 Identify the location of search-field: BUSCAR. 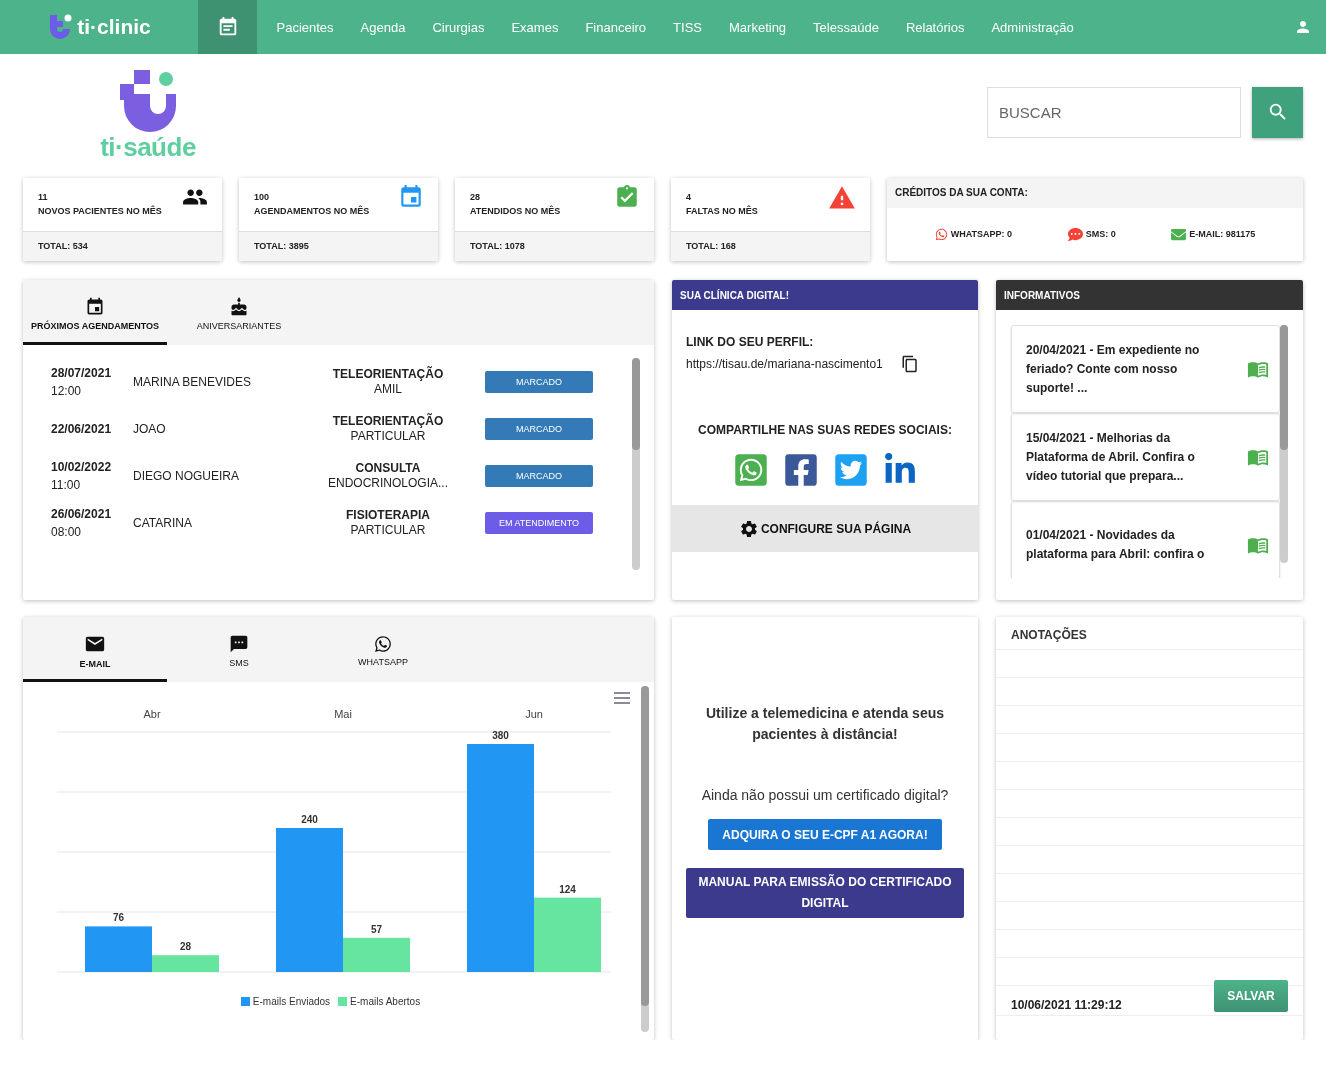
(1114, 112).